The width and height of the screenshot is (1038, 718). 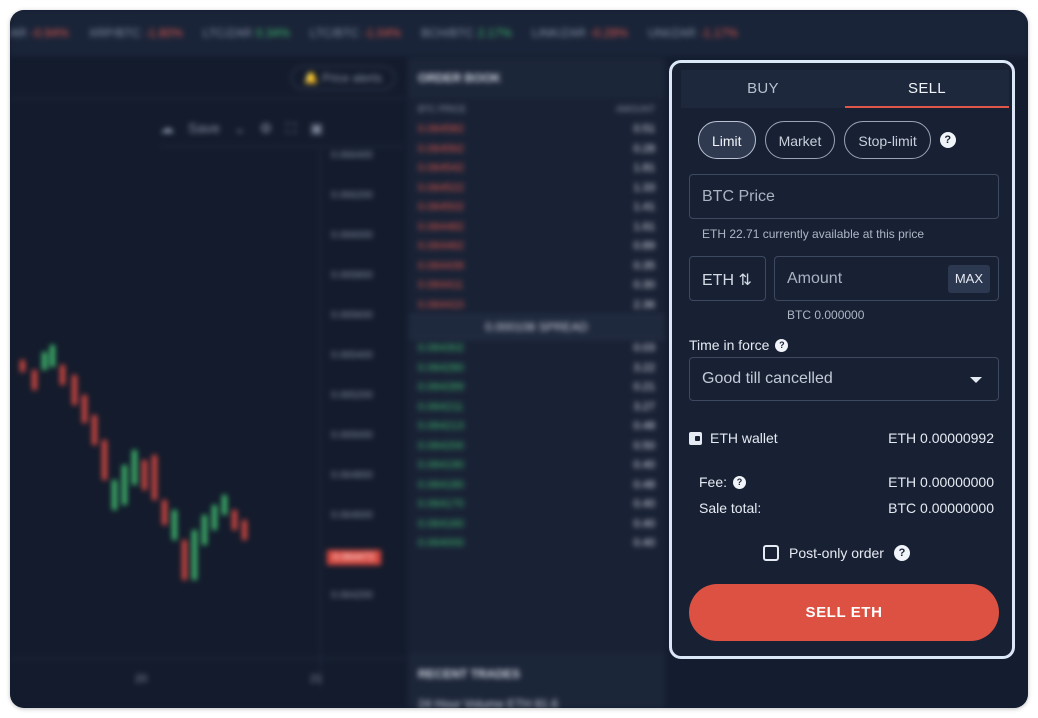 What do you see at coordinates (282, 128) in the screenshot?
I see `chart-actions: ☁ Save ⌄ ⚙ ⛶ ▣` at bounding box center [282, 128].